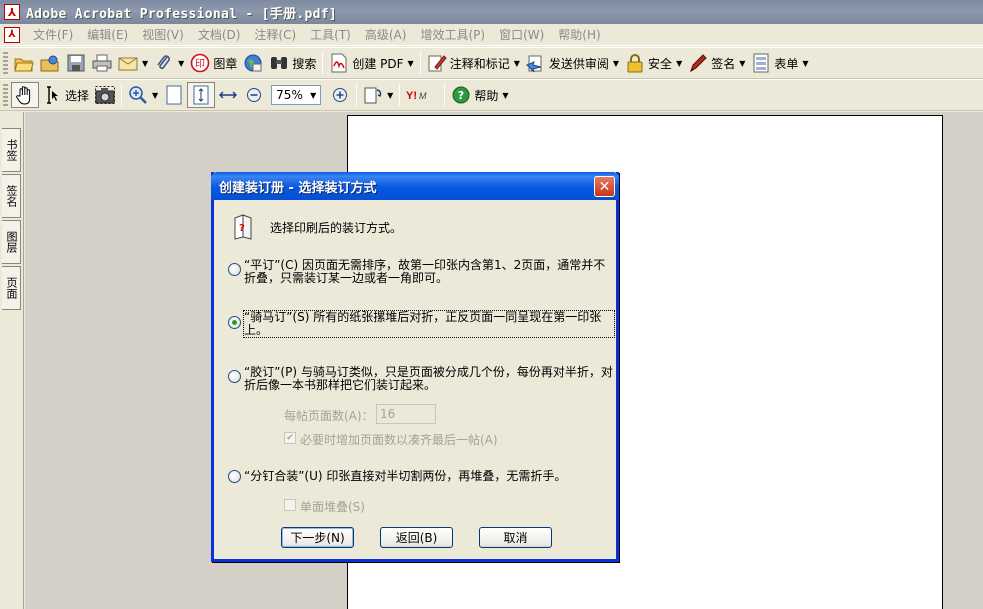  I want to click on security-button: 安全 ▼, so click(653, 63).